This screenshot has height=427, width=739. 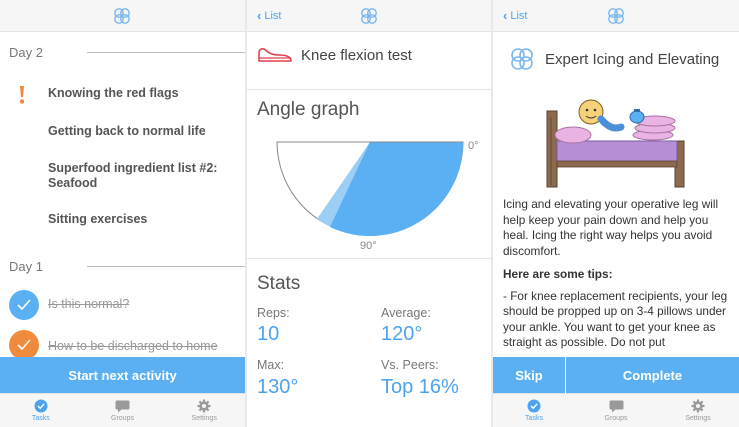 What do you see at coordinates (273, 313) in the screenshot?
I see `reps-label: Reps:` at bounding box center [273, 313].